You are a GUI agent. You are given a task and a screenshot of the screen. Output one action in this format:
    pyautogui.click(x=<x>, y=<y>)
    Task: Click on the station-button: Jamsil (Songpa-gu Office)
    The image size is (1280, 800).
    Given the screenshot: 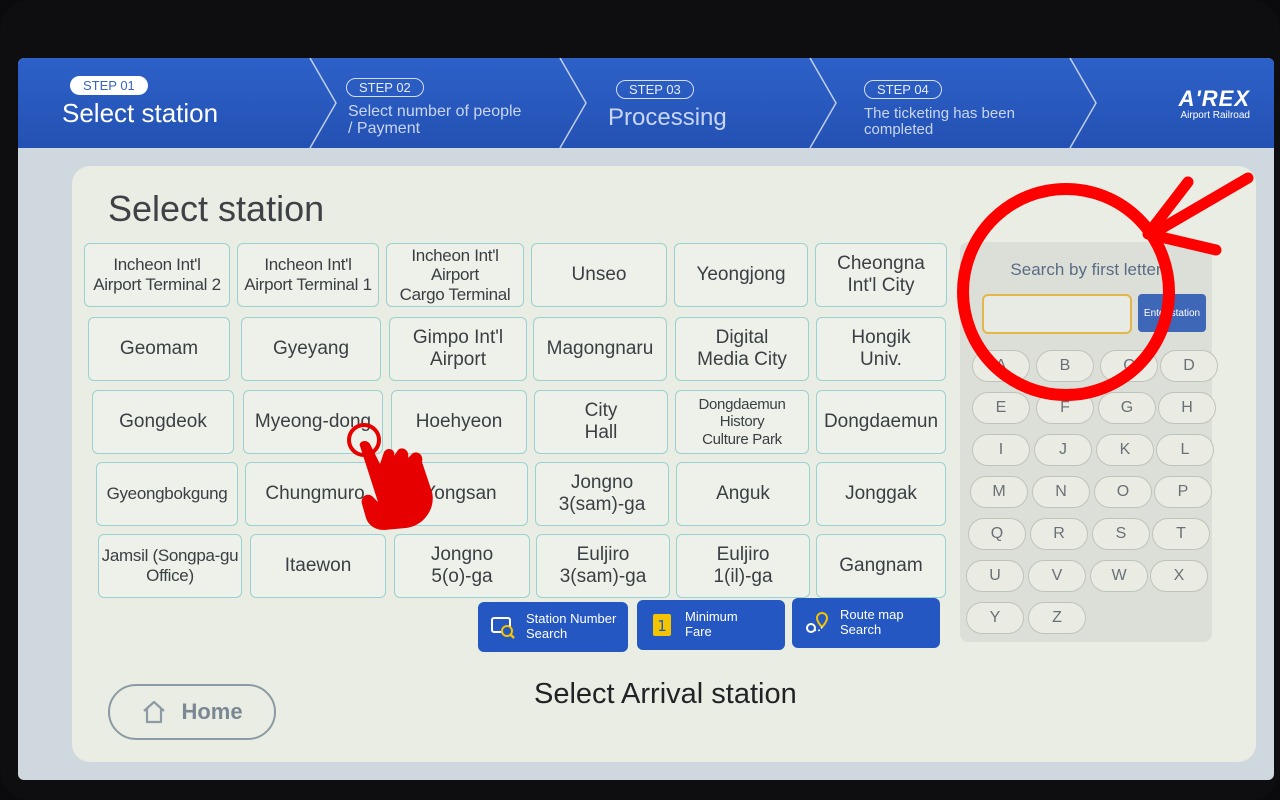 What is the action you would take?
    pyautogui.click(x=170, y=566)
    